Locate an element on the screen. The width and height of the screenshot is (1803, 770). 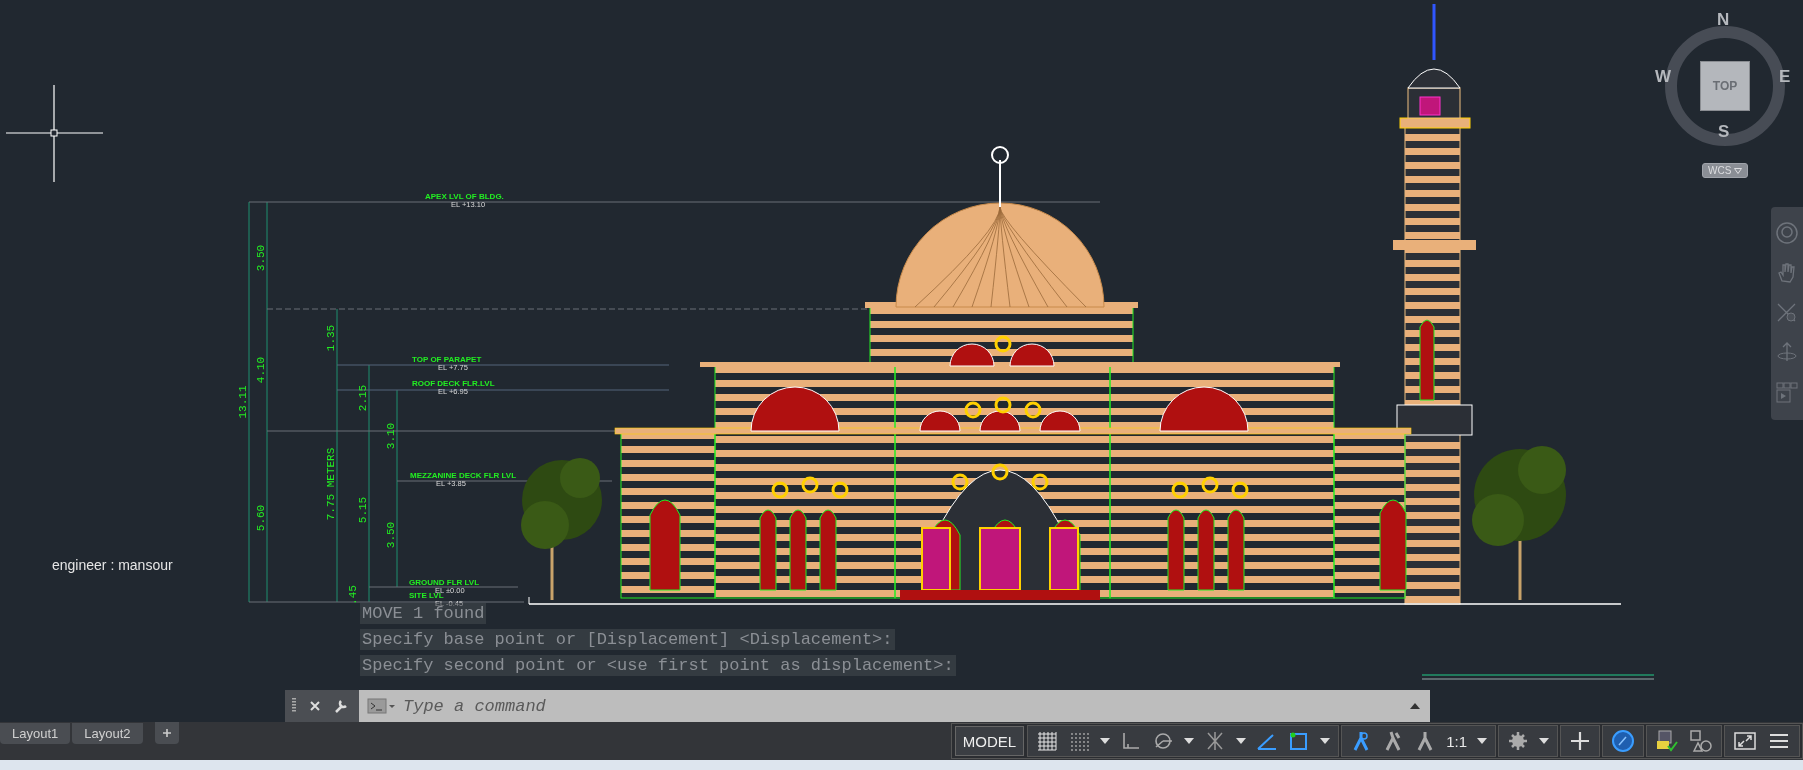
level-label: ROOF DECK FLR.LVL is located at coordinates (453, 383).